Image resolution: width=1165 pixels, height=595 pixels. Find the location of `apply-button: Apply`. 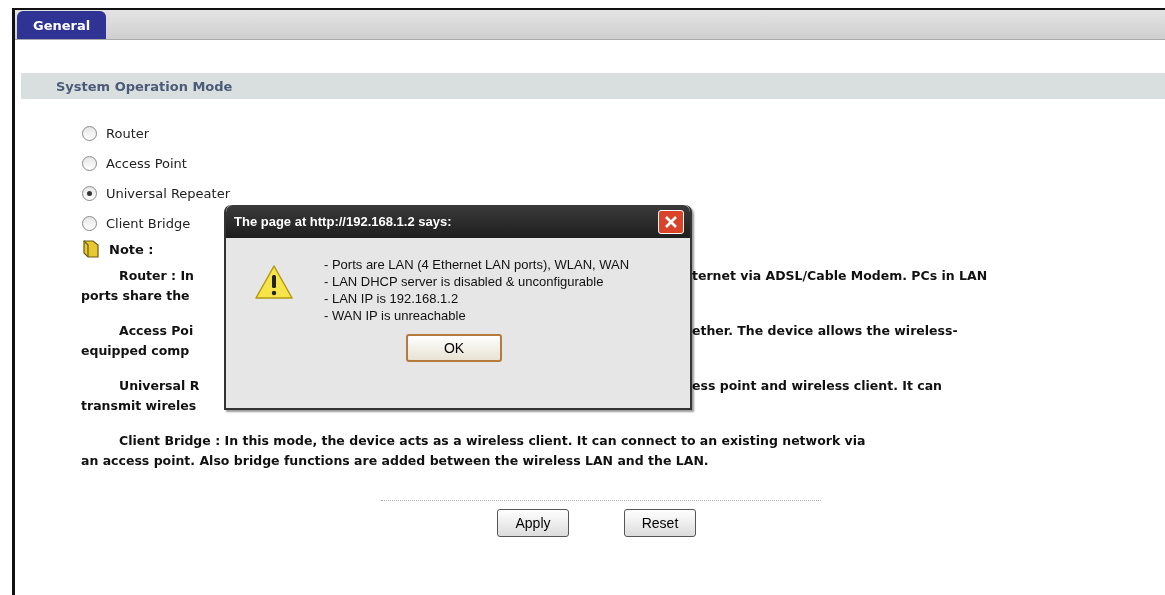

apply-button: Apply is located at coordinates (533, 523).